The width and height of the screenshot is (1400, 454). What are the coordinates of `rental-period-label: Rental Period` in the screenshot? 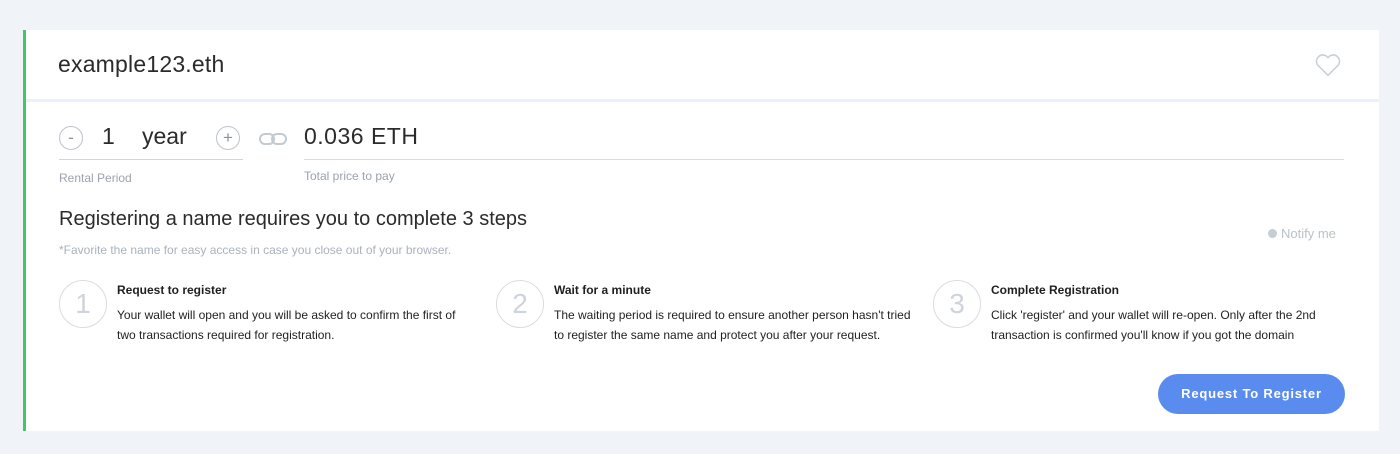 It's located at (95, 178).